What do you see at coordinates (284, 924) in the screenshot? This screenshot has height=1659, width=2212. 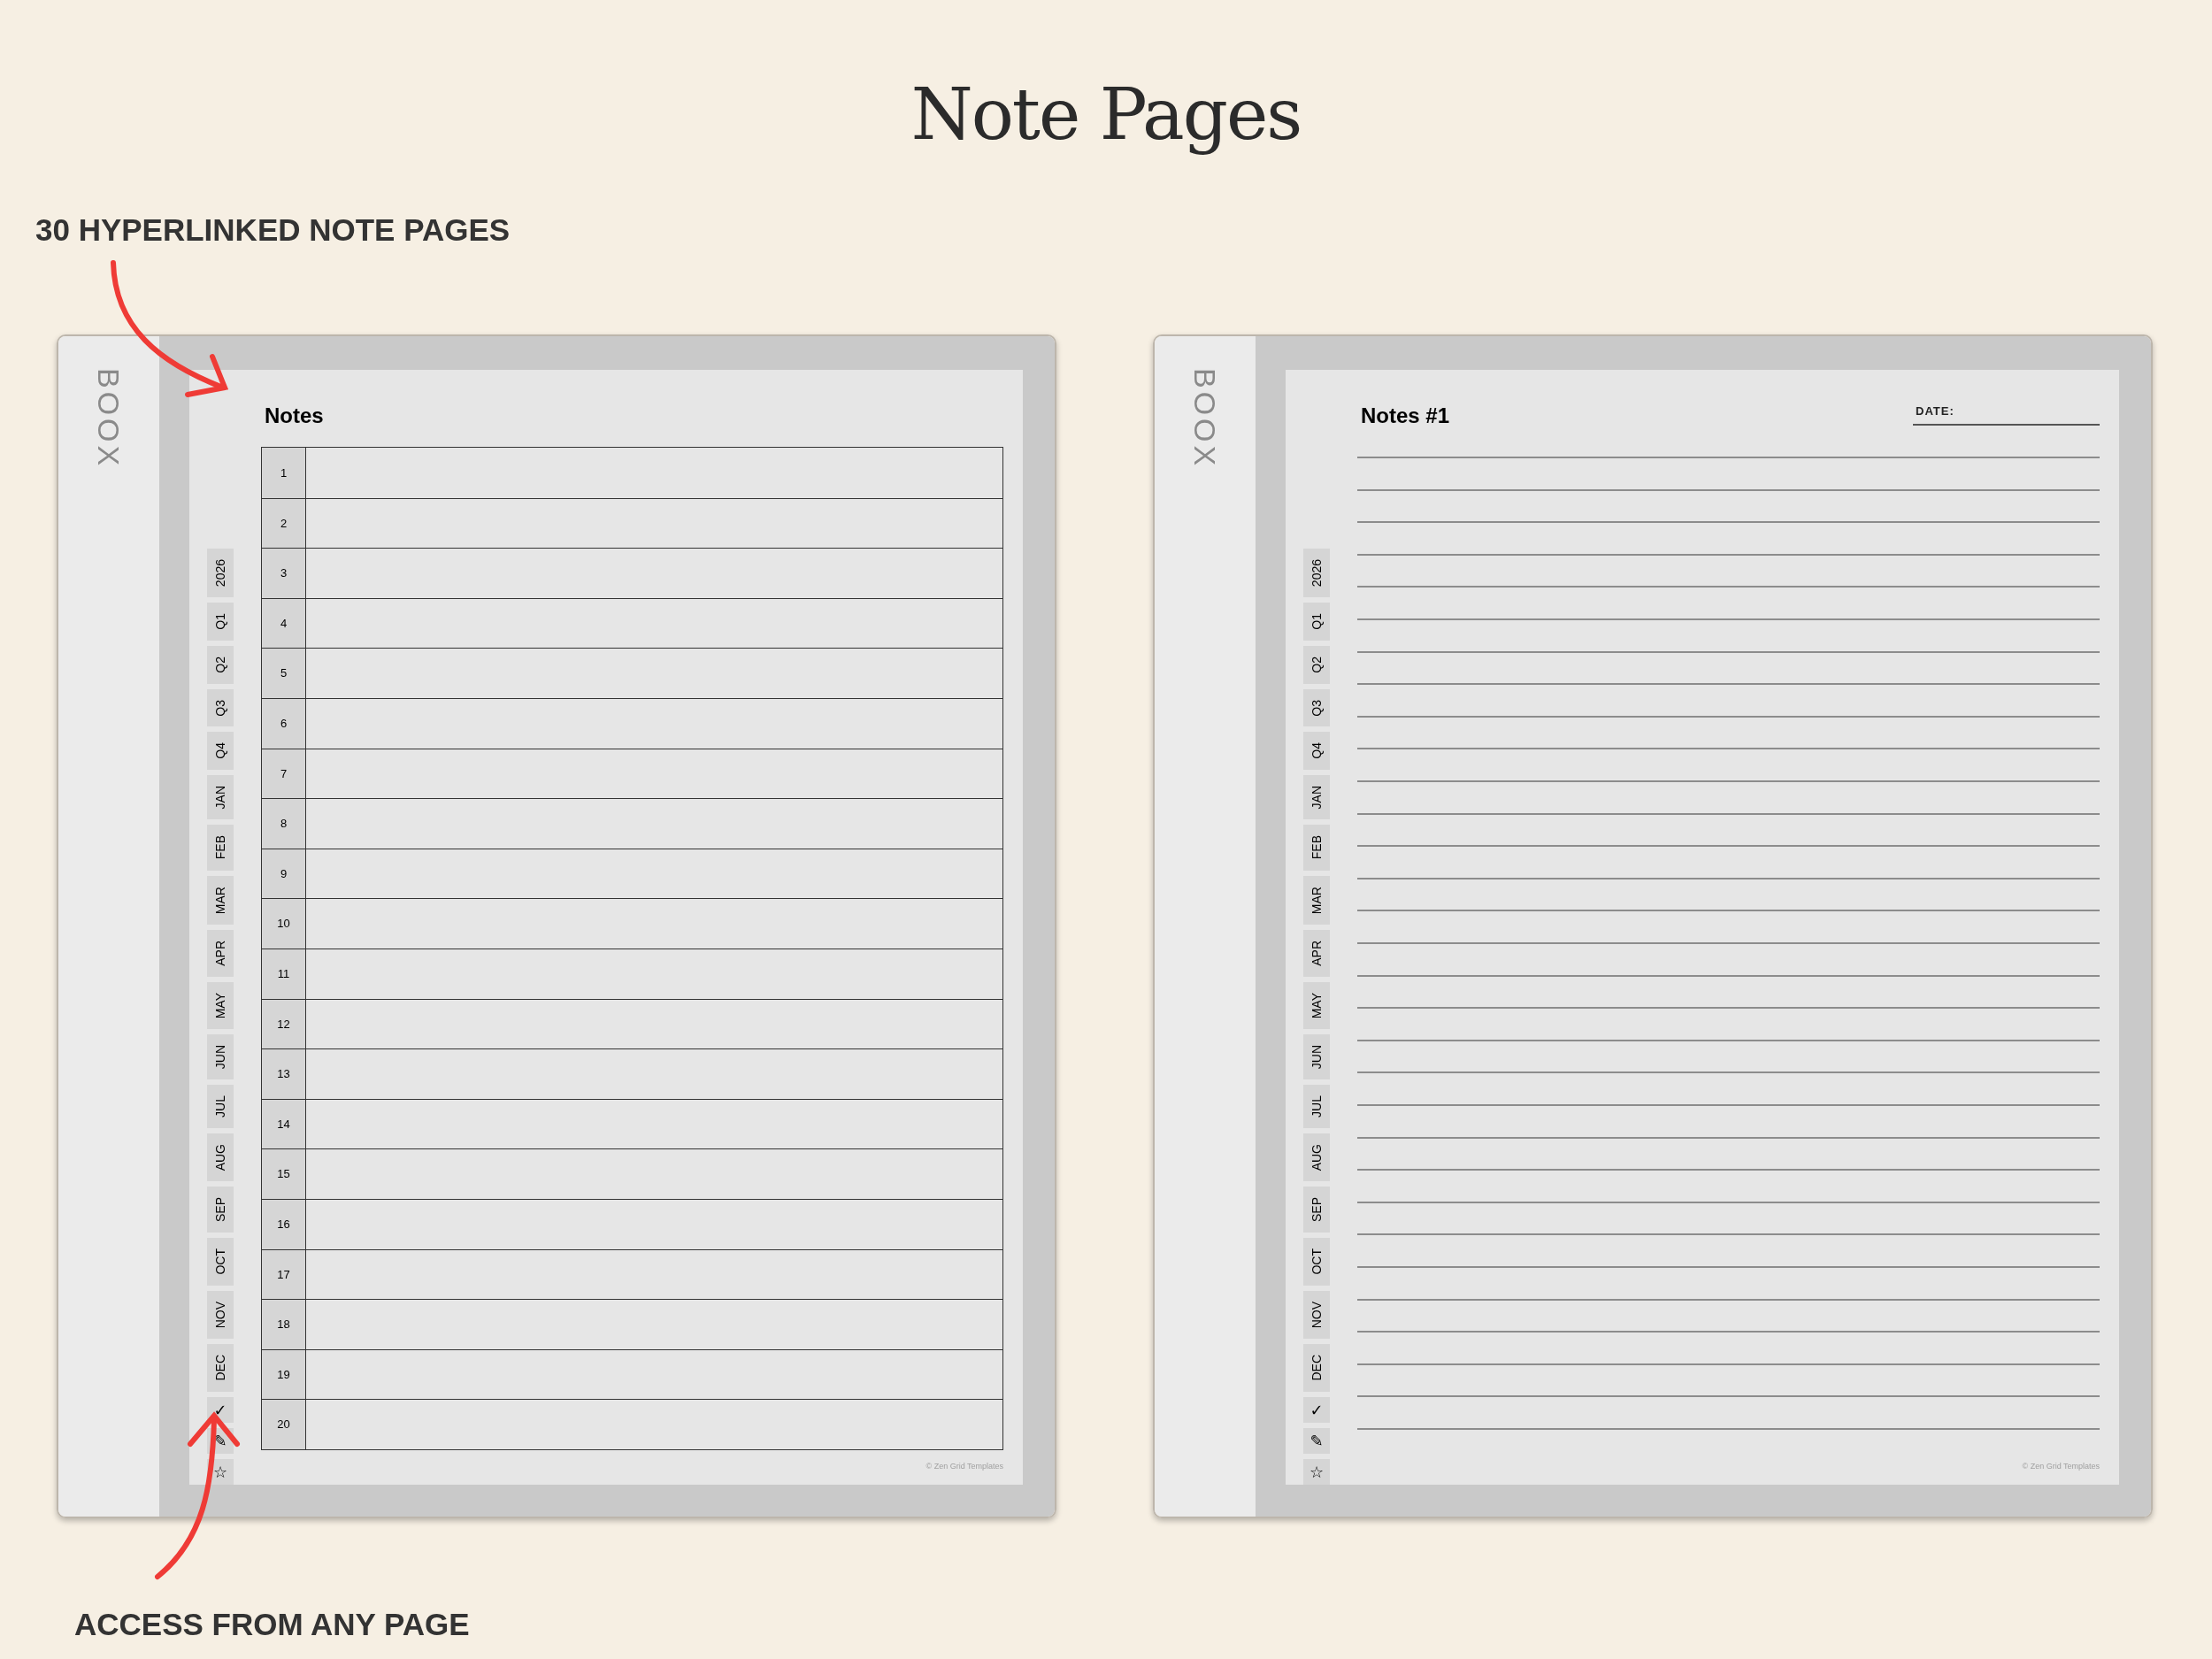 I see `row-number: 10` at bounding box center [284, 924].